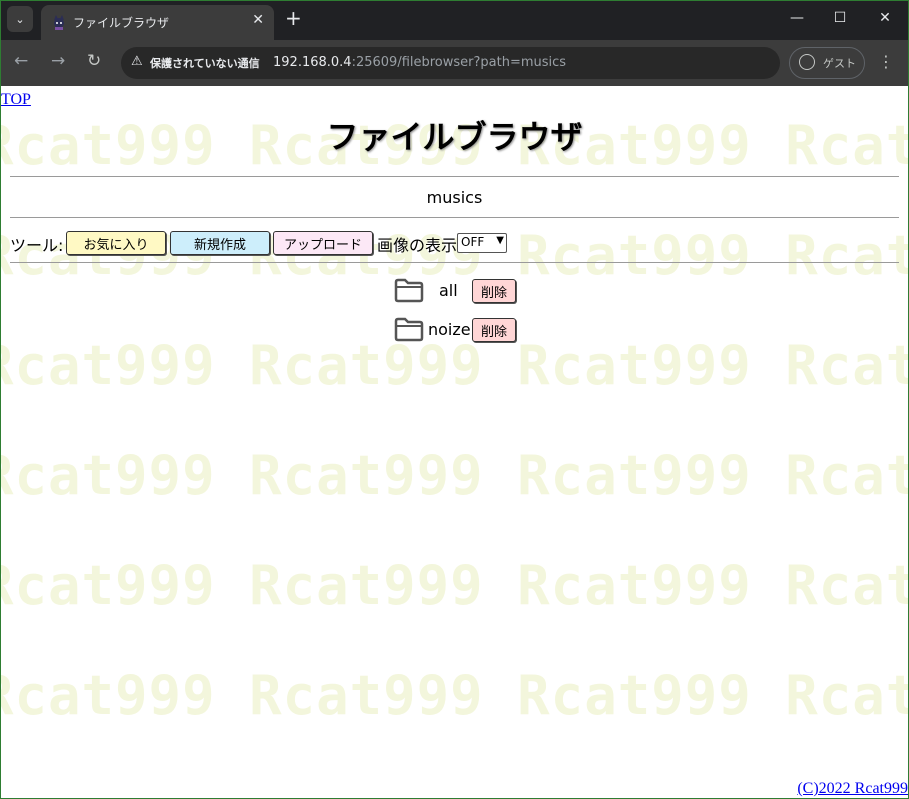  I want to click on close-tab-icon: ✕, so click(258, 20).